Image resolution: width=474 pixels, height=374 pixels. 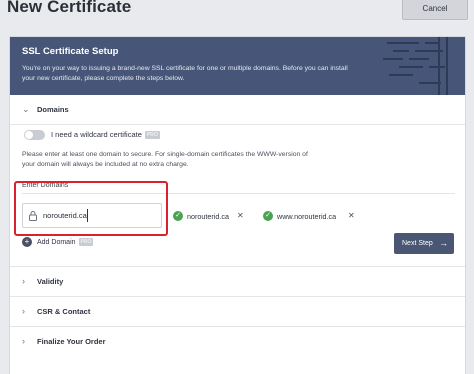 What do you see at coordinates (237, 311) in the screenshot?
I see `section-csr-contact: › CSR & Contact` at bounding box center [237, 311].